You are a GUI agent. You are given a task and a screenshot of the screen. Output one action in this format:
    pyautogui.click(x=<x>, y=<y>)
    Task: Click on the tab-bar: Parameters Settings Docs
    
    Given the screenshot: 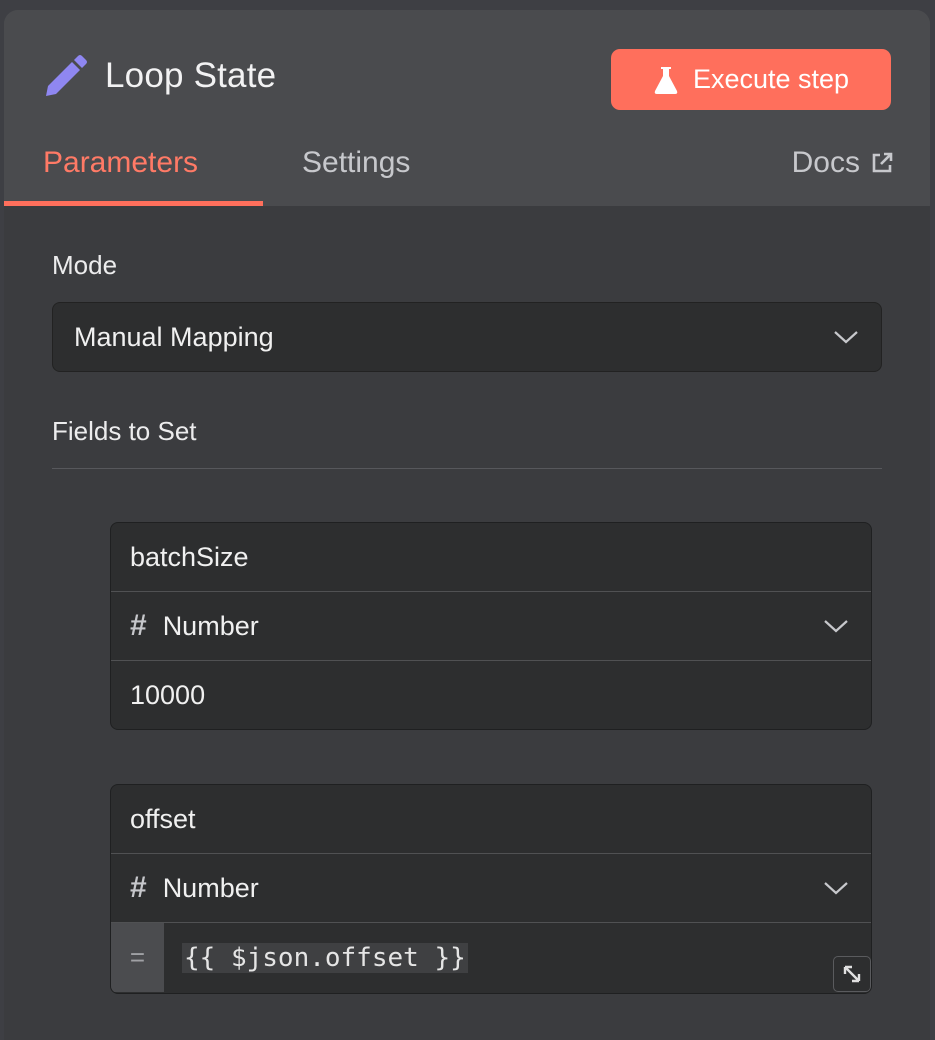 What is the action you would take?
    pyautogui.click(x=467, y=173)
    